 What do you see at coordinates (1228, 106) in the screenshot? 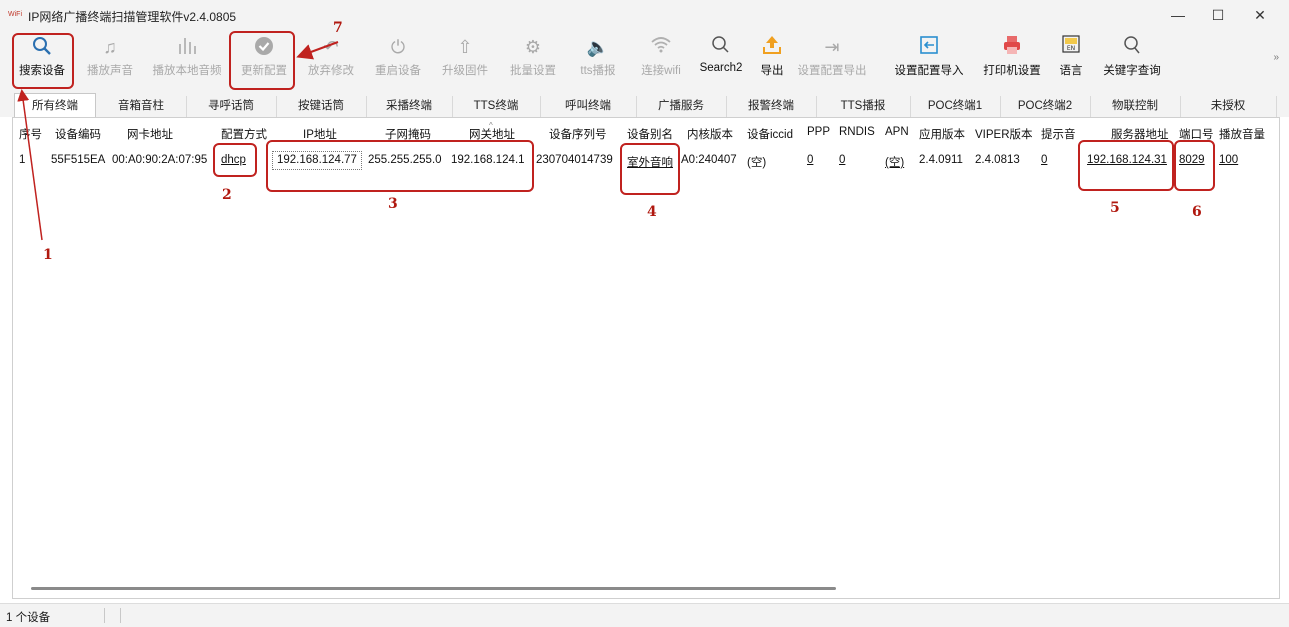
I see `tab-unauthorized: 未授权` at bounding box center [1228, 106].